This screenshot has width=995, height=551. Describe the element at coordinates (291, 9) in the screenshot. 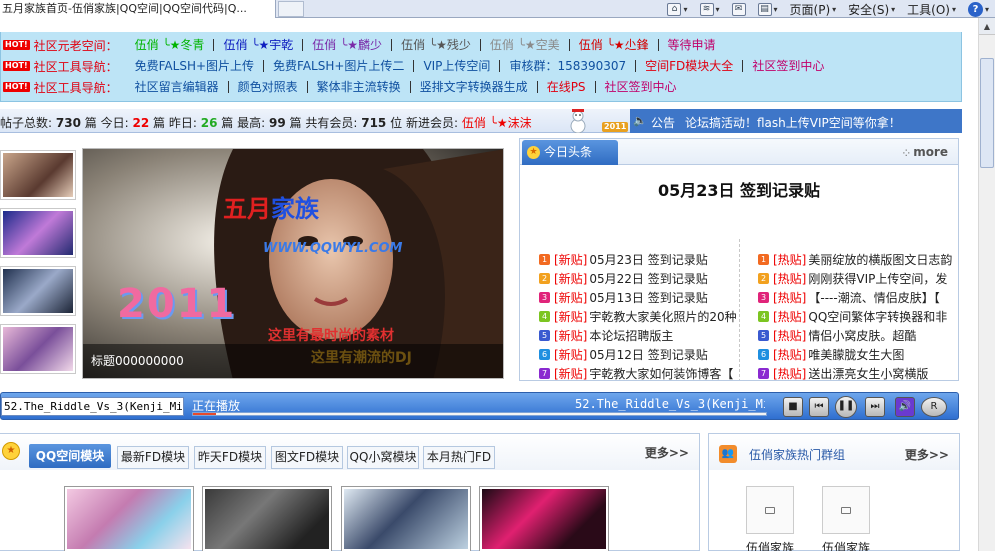

I see `new-tab-button` at that location.